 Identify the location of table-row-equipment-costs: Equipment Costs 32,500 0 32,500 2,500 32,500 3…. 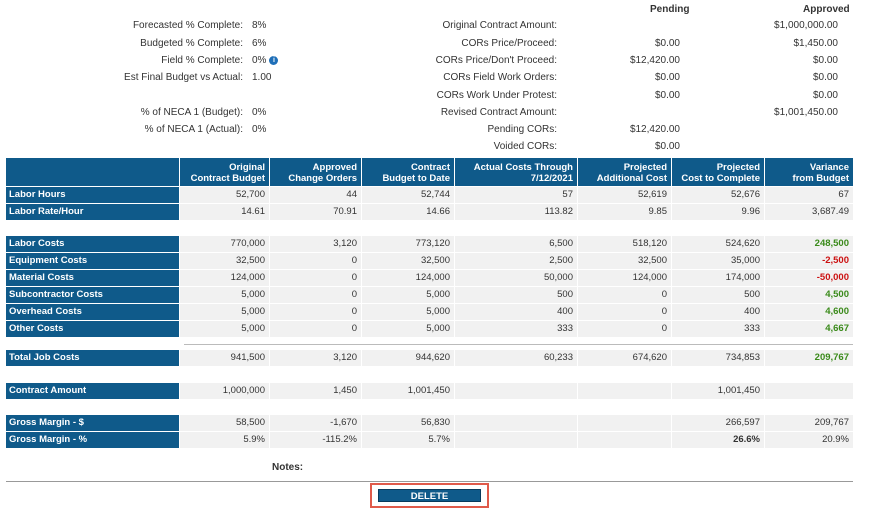
(429, 261).